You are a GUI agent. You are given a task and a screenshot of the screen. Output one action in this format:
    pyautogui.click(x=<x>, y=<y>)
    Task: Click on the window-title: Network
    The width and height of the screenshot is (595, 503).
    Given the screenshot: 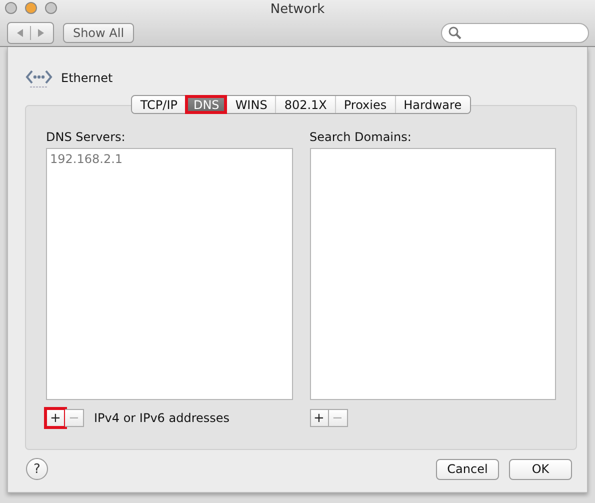 What is the action you would take?
    pyautogui.click(x=297, y=9)
    